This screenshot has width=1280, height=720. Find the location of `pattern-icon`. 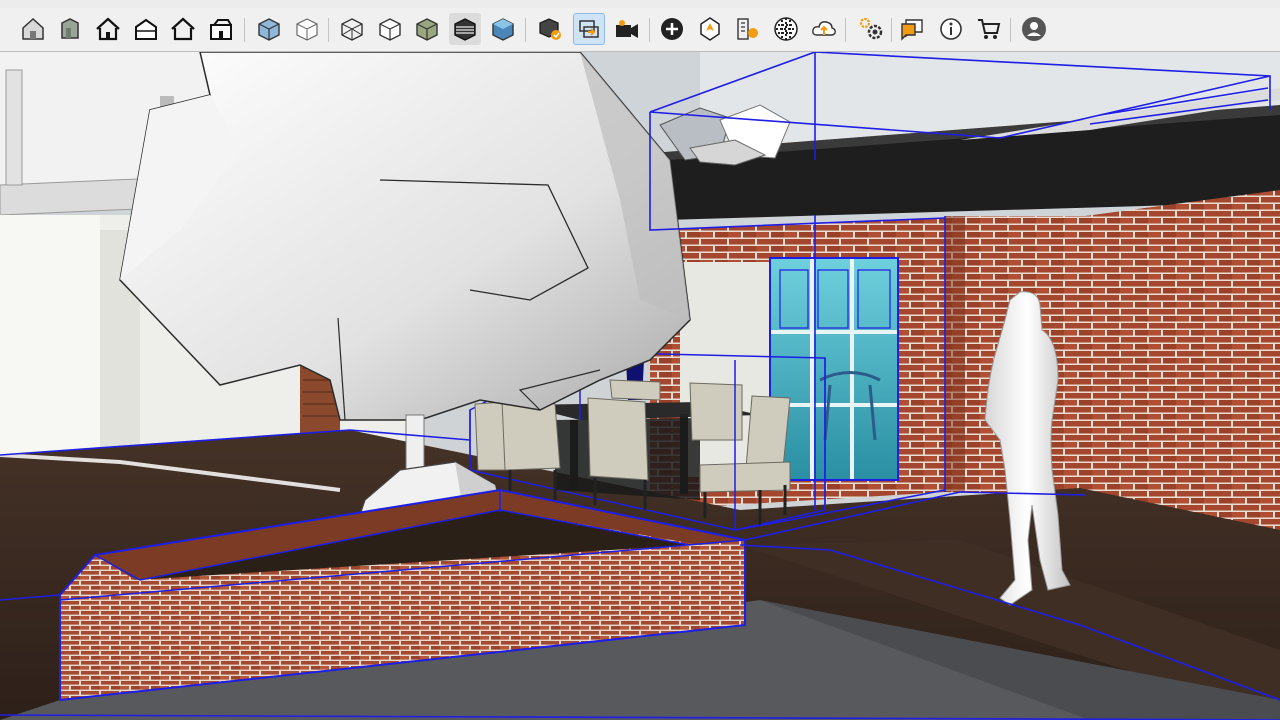

pattern-icon is located at coordinates (786, 29).